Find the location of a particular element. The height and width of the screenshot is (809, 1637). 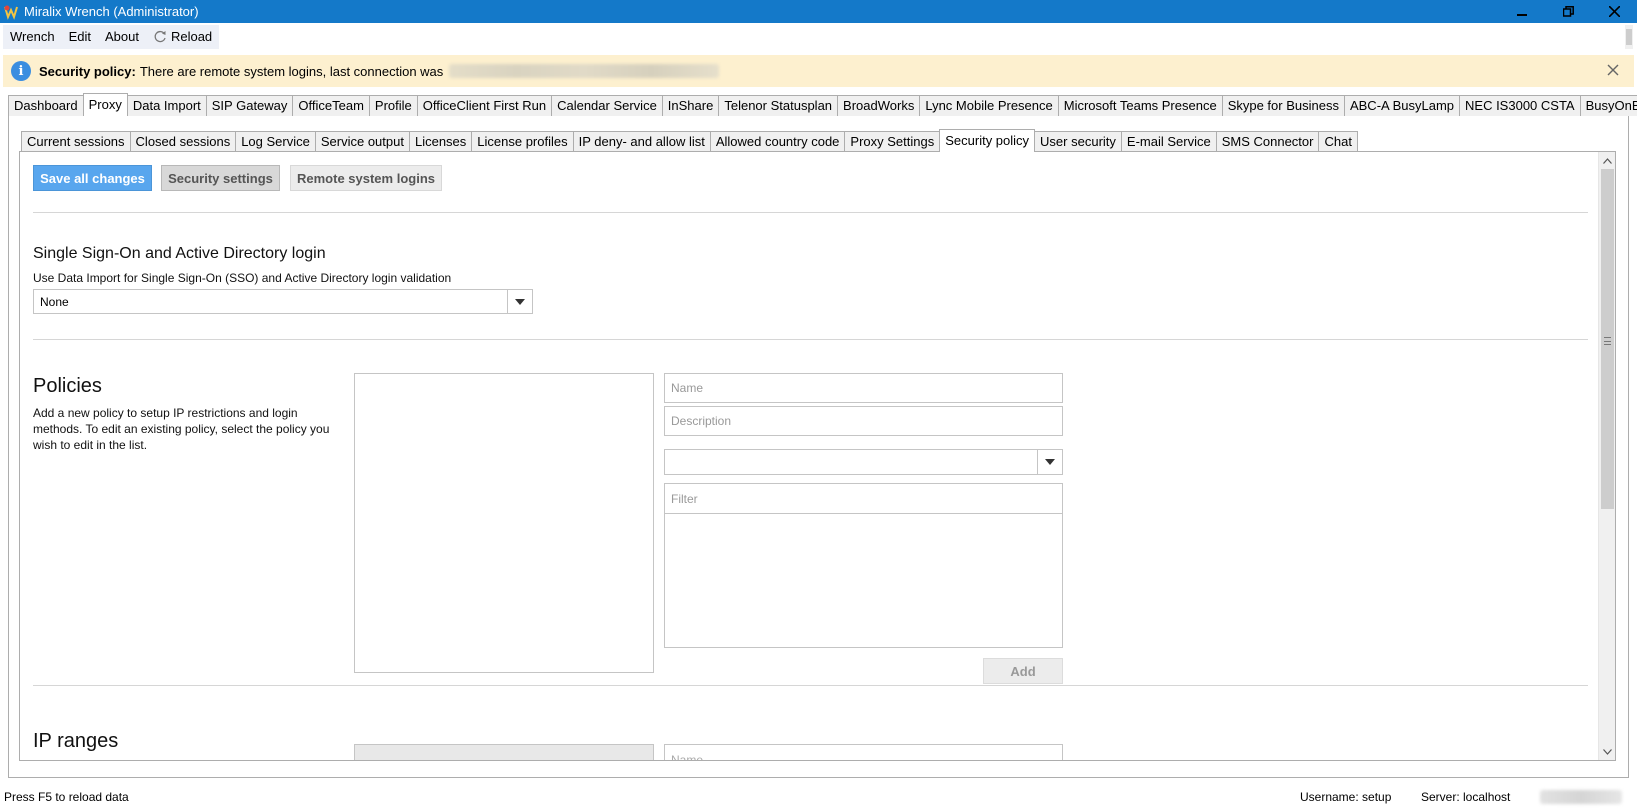

menu-wrench: Wrench is located at coordinates (32, 37).